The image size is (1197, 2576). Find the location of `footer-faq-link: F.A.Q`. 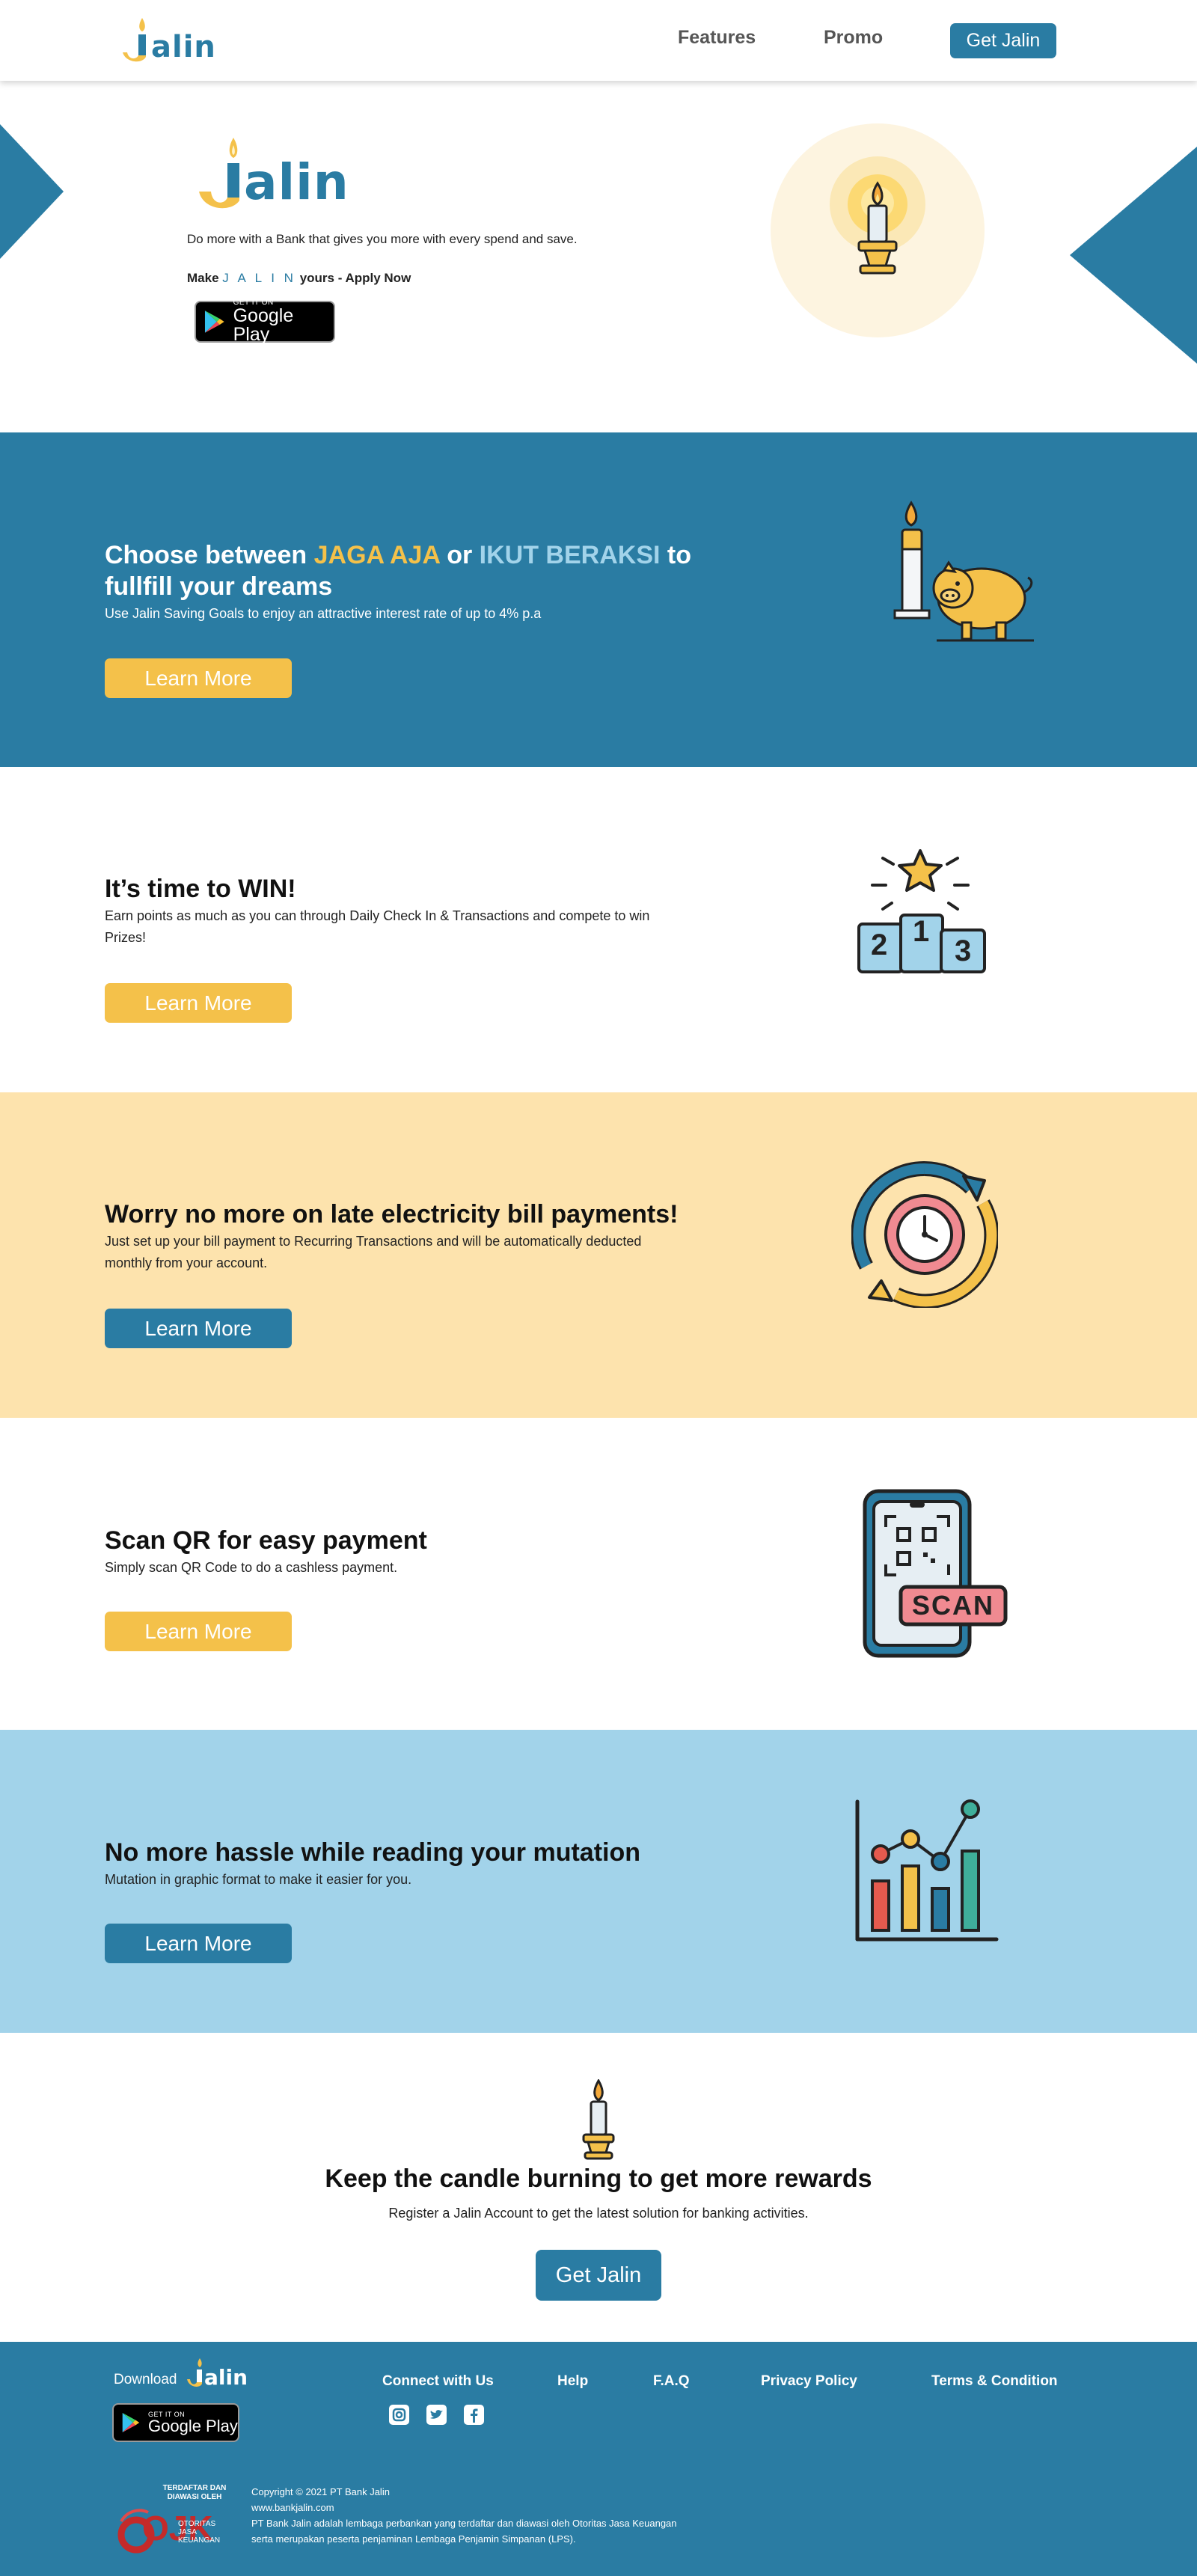

footer-faq-link: F.A.Q is located at coordinates (671, 2381).